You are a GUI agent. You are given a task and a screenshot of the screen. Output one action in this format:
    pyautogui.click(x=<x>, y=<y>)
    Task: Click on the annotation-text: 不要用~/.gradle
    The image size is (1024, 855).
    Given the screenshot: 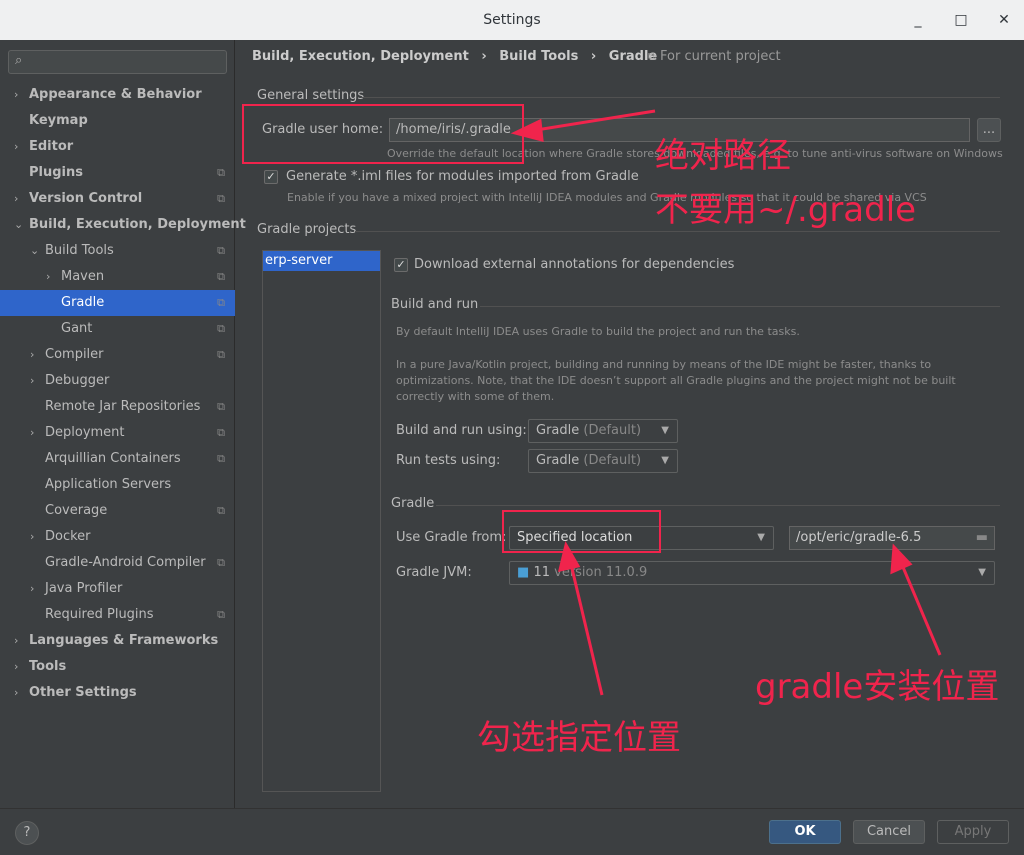 What is the action you would take?
    pyautogui.click(x=786, y=210)
    